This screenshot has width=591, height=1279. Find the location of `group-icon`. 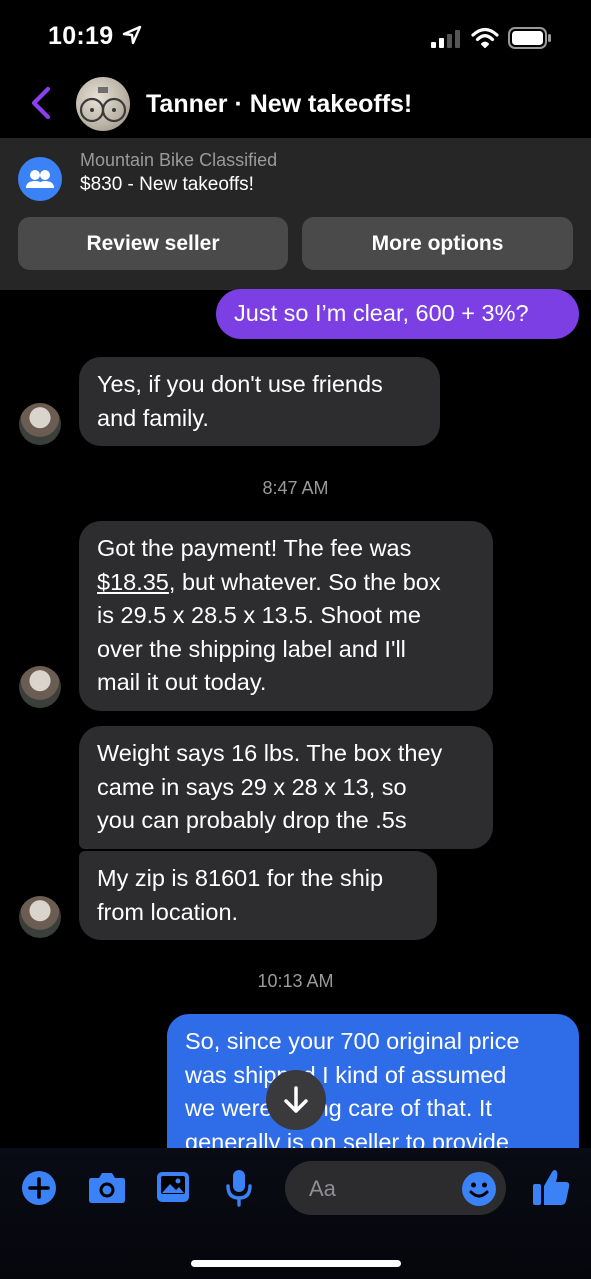

group-icon is located at coordinates (40, 179).